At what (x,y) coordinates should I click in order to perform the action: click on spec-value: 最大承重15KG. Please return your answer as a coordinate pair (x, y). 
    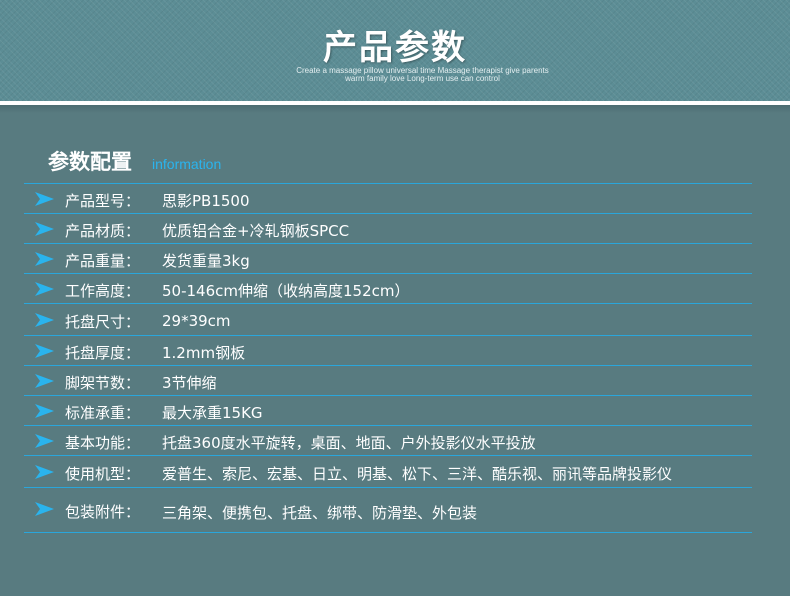
    Looking at the image, I should click on (212, 413).